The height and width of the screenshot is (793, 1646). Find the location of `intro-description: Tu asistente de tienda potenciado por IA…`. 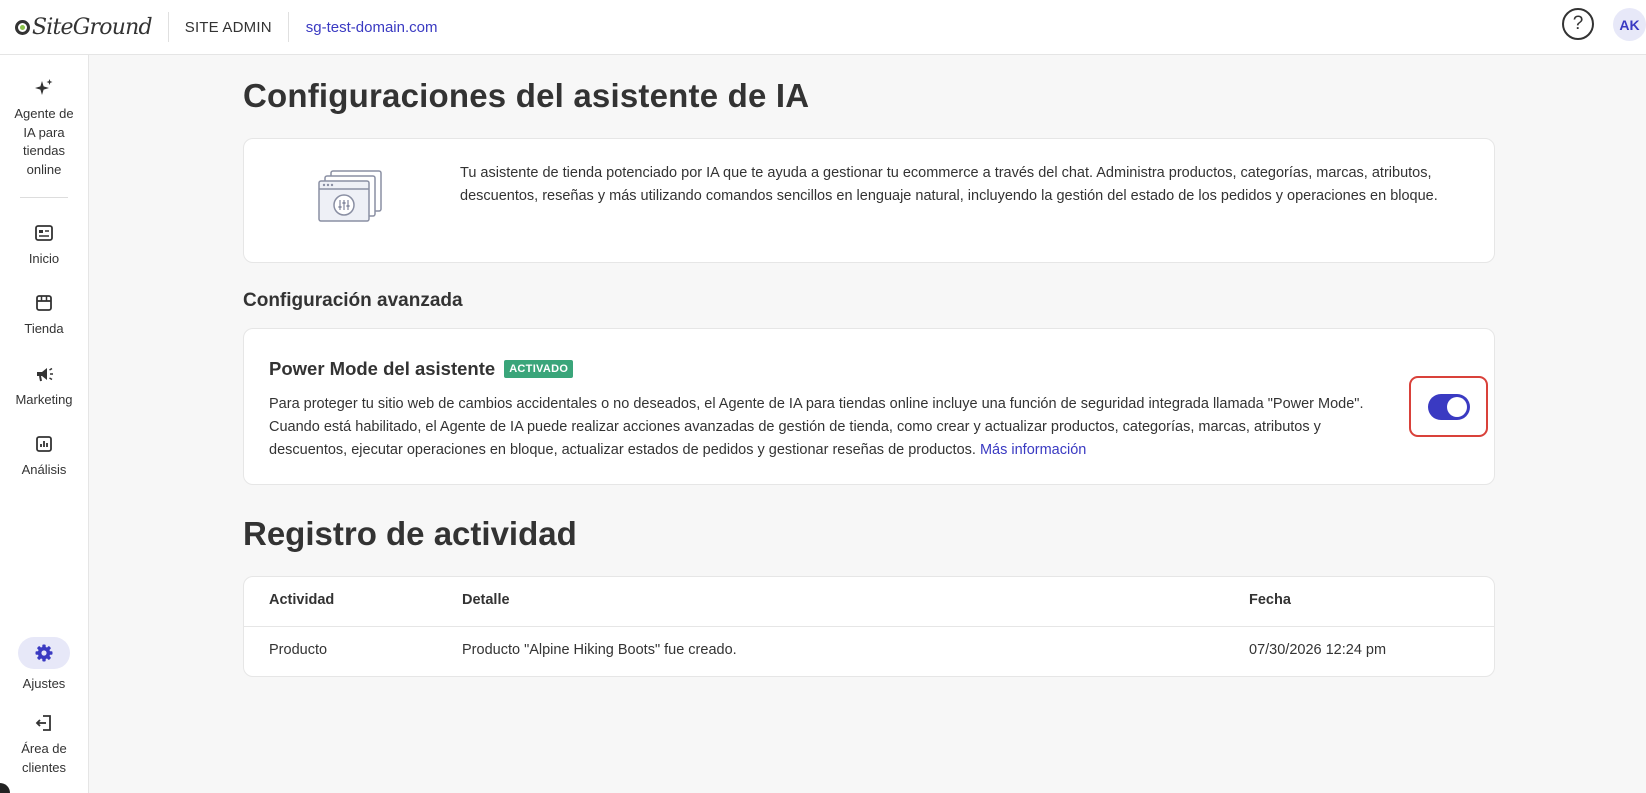

intro-description: Tu asistente de tienda potenciado por IA… is located at coordinates (949, 184).